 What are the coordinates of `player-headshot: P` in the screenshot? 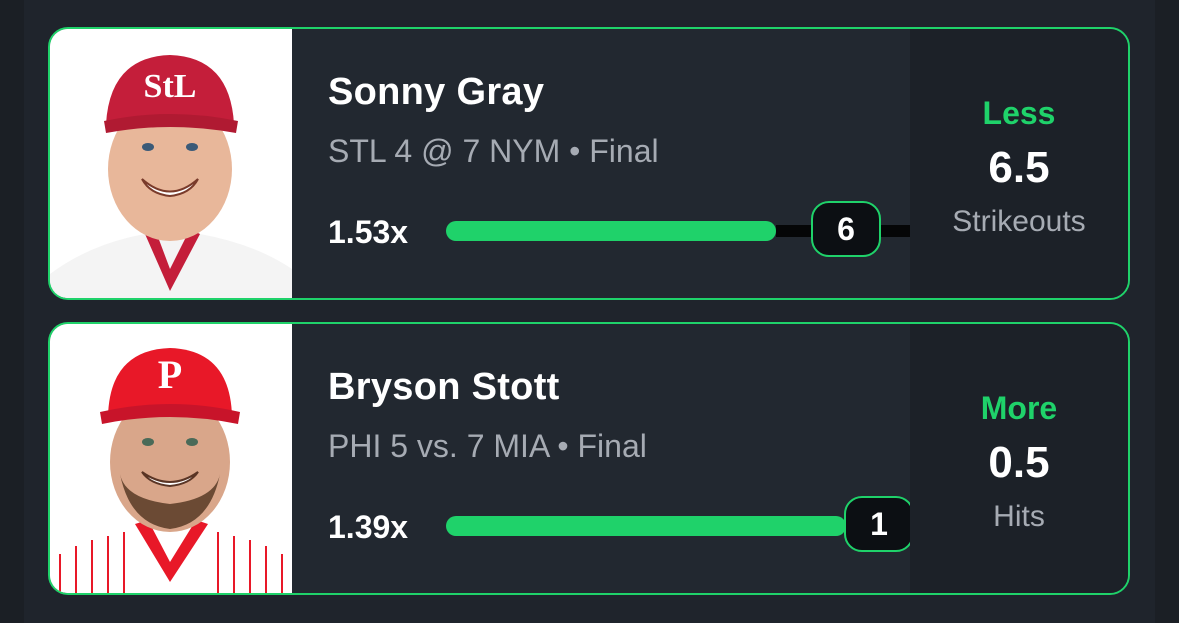 It's located at (171, 458).